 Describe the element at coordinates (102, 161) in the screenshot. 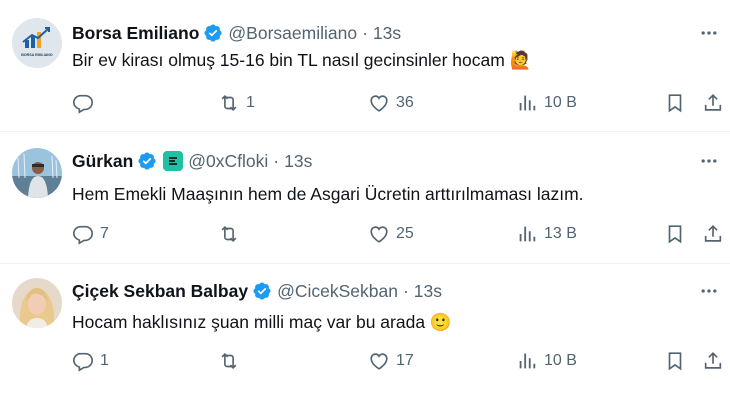

I see `author-name: Gürkan` at that location.